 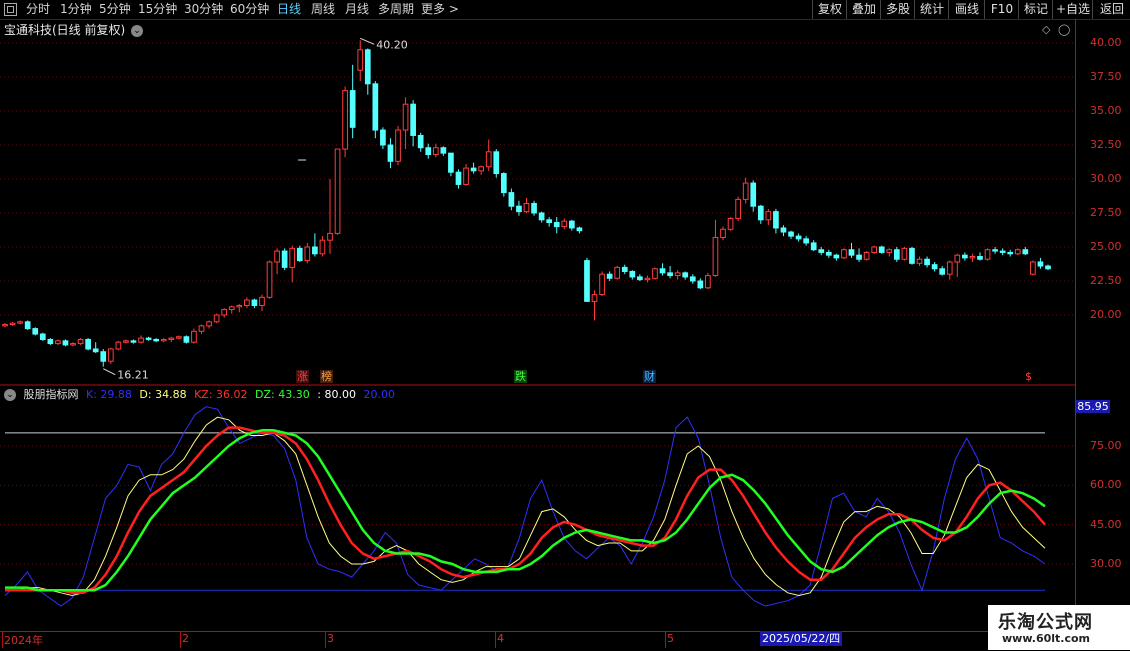 What do you see at coordinates (520, 376) in the screenshot?
I see `event-marker: 跌` at bounding box center [520, 376].